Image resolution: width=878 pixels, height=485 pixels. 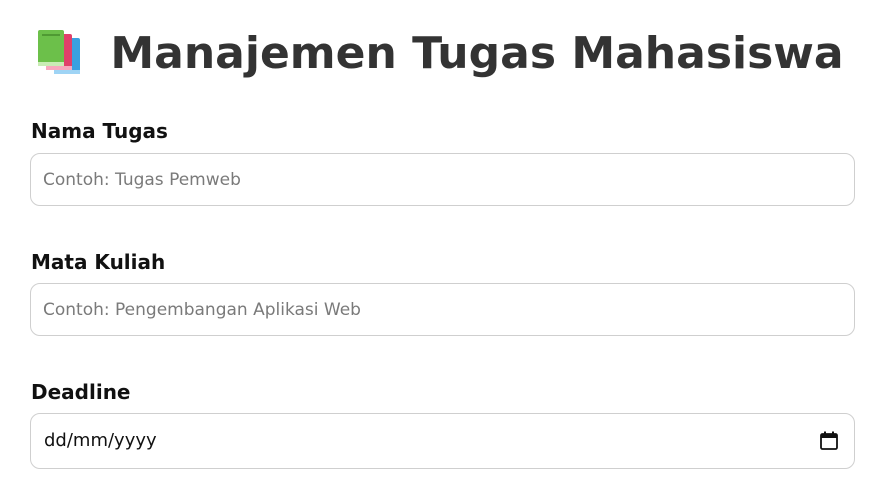 I want to click on page-title: Manajemen Tugas Mahasiswa, so click(x=477, y=53).